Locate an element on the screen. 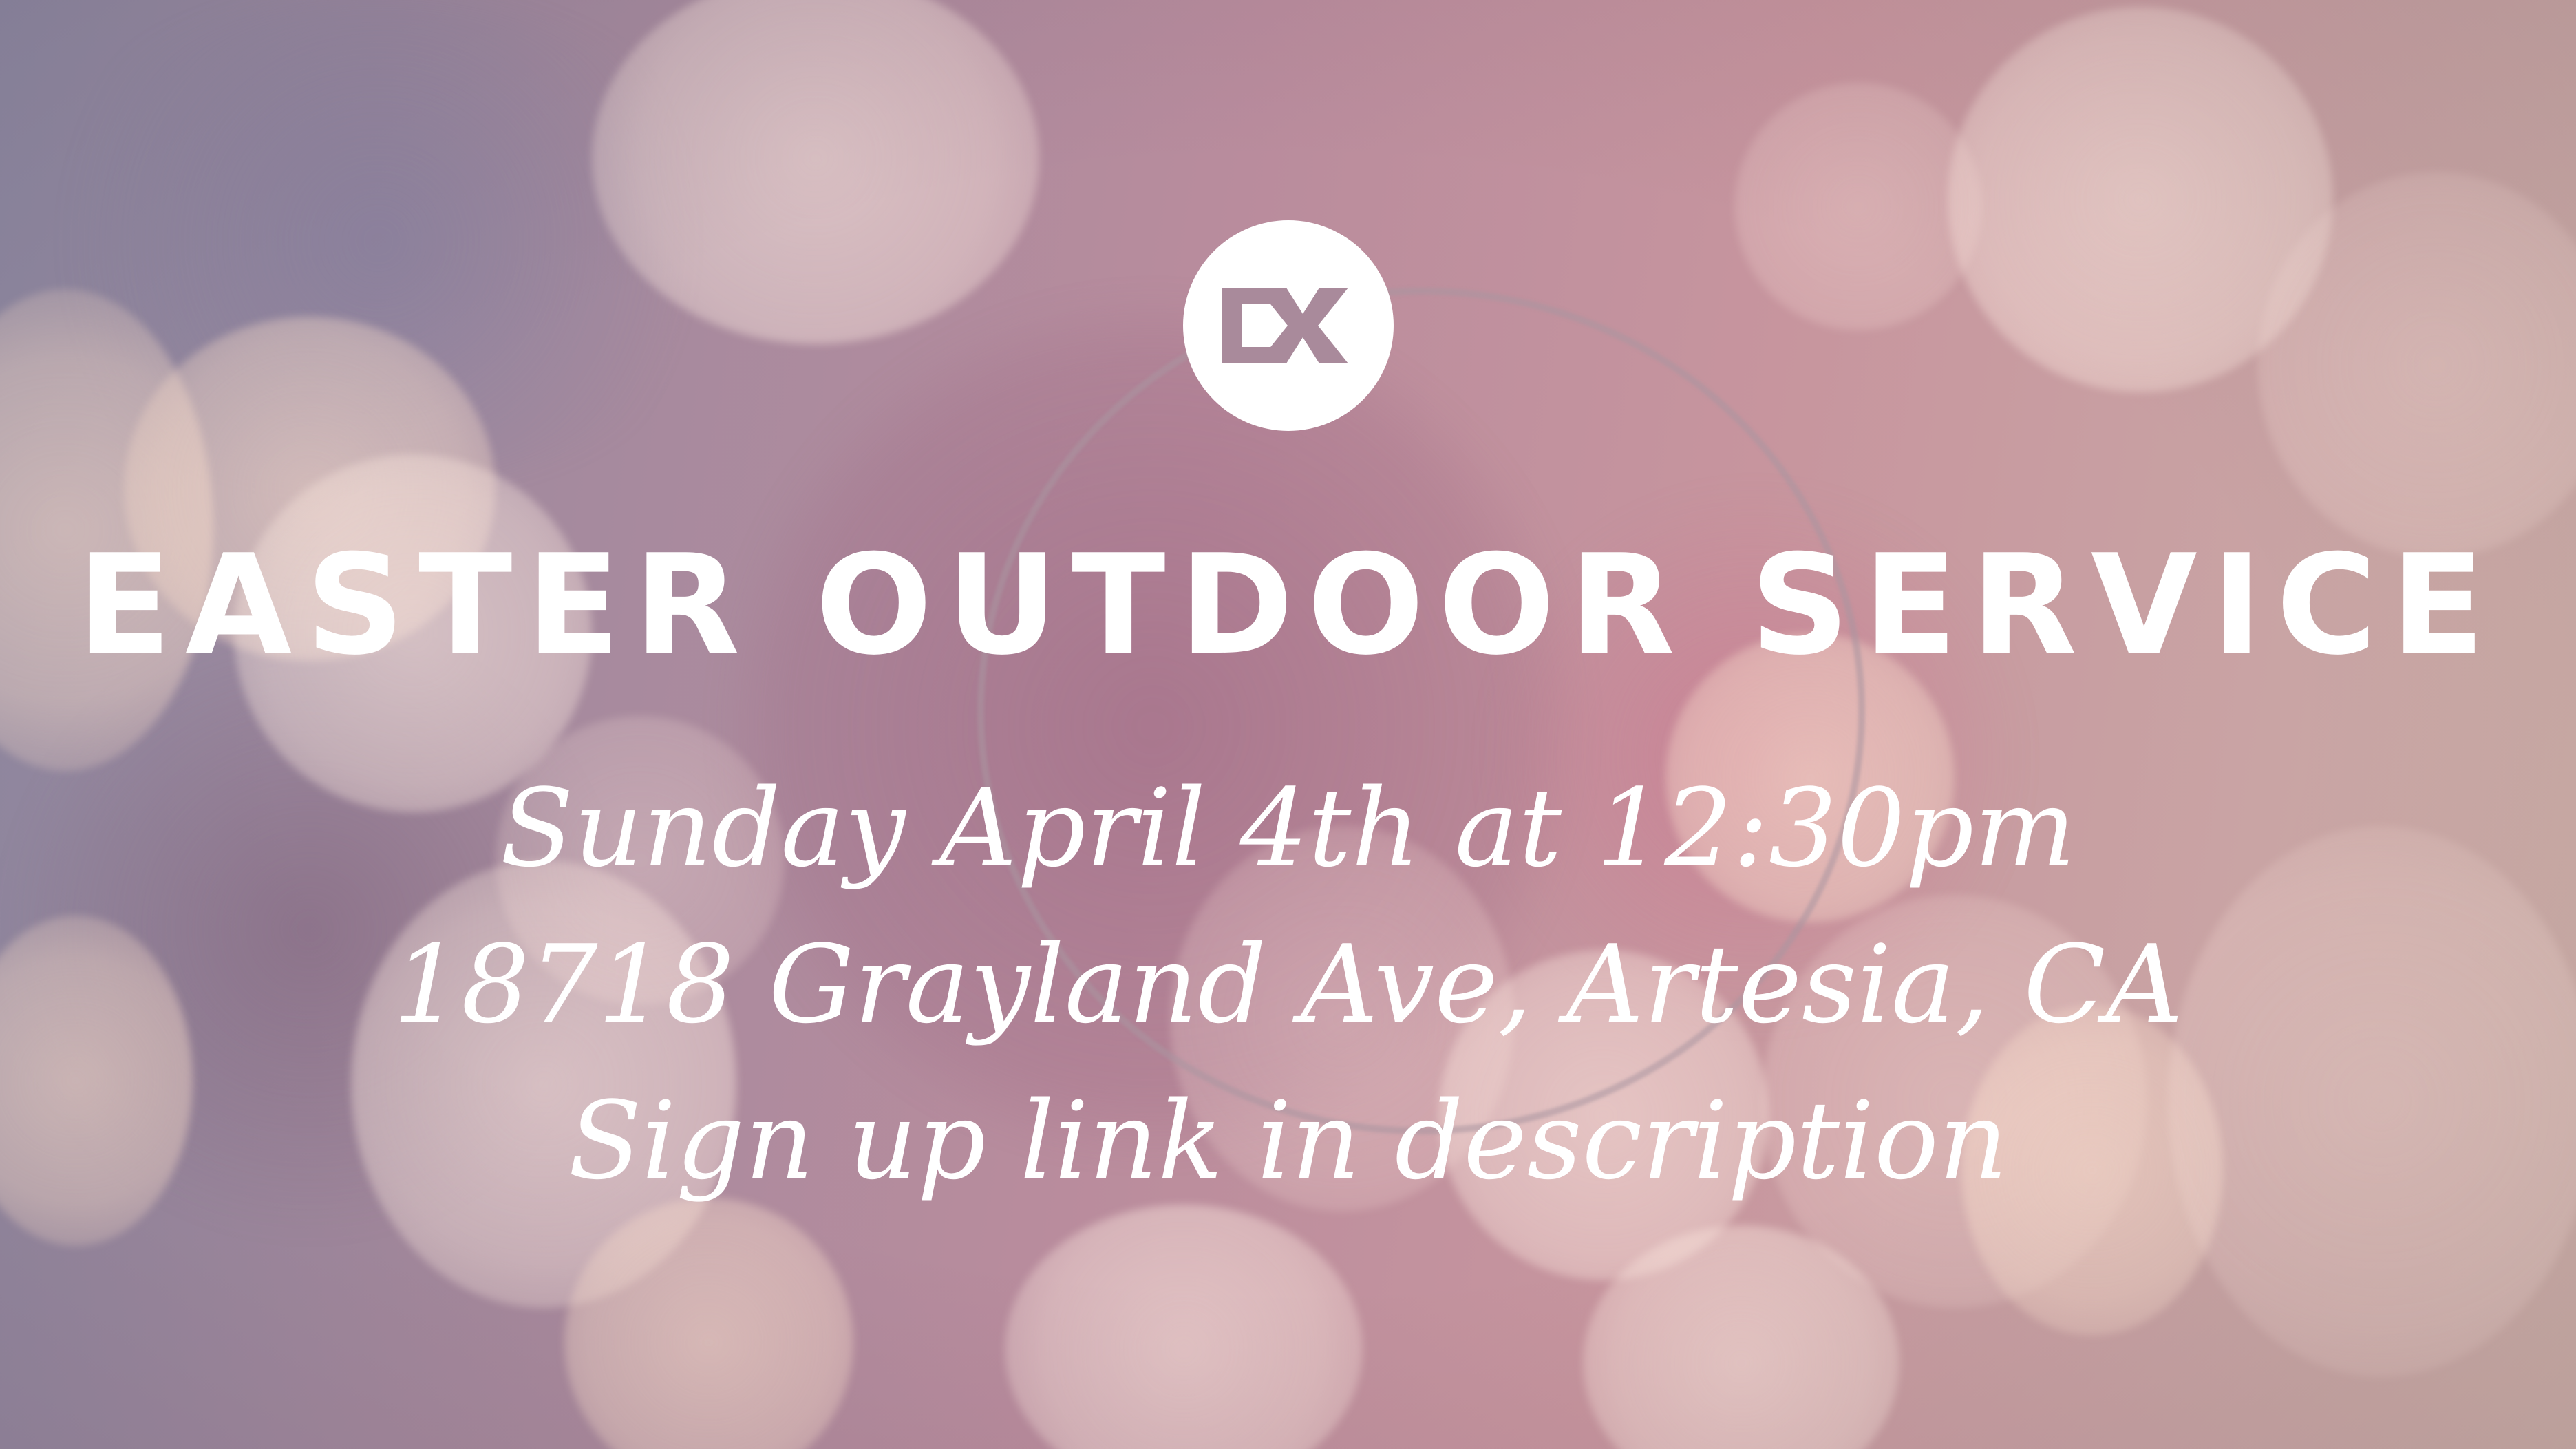 The image size is (2576, 1449). event-signup-note: Sign up link in description is located at coordinates (1288, 1140).